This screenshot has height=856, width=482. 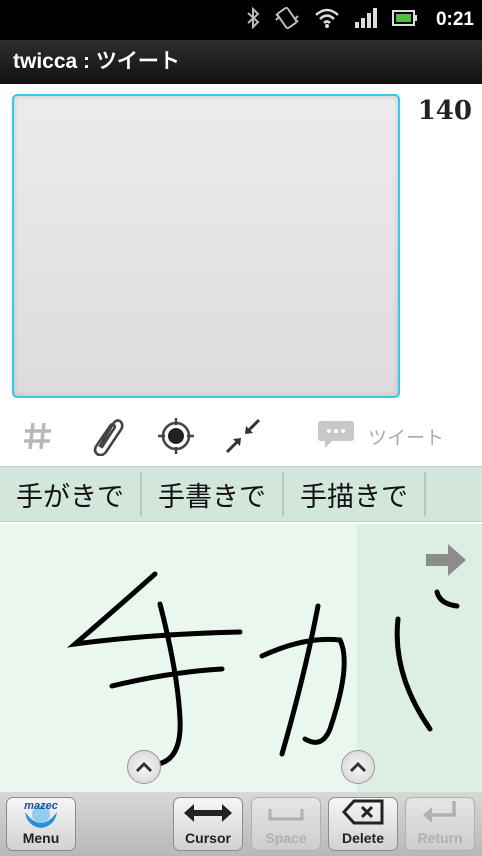 I want to click on tweet-button-label: ツイート, so click(x=406, y=437).